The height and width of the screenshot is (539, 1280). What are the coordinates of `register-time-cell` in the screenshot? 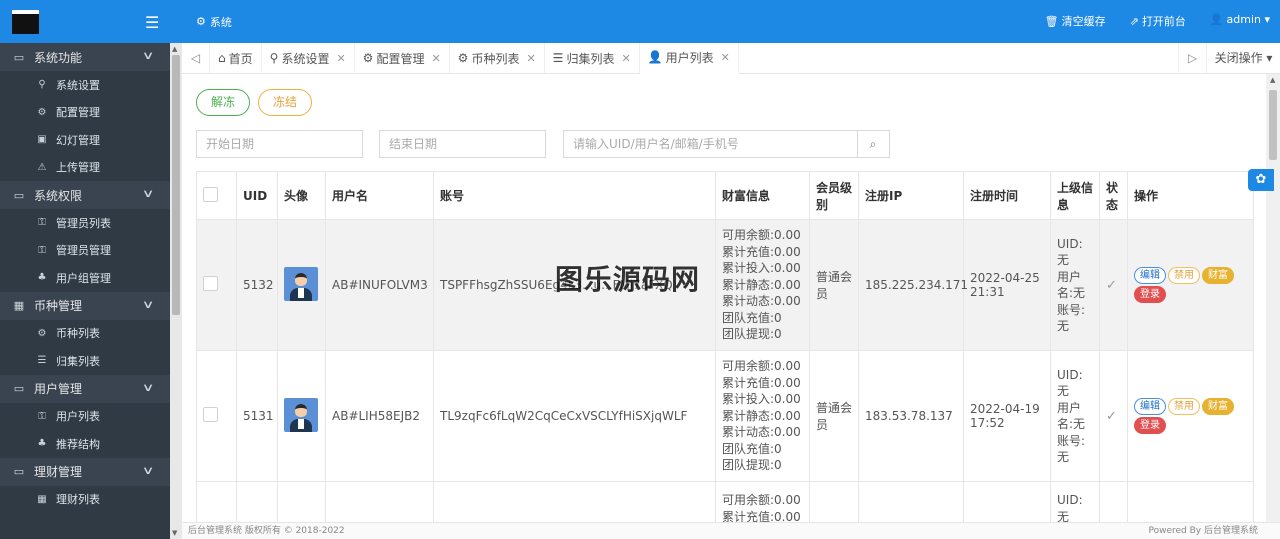 It's located at (1007, 501).